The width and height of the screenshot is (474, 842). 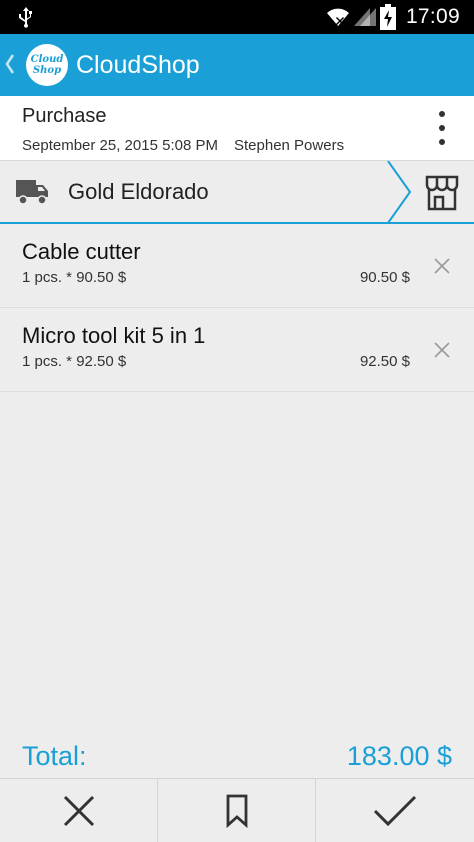 I want to click on clock: 17:09, so click(x=432, y=16).